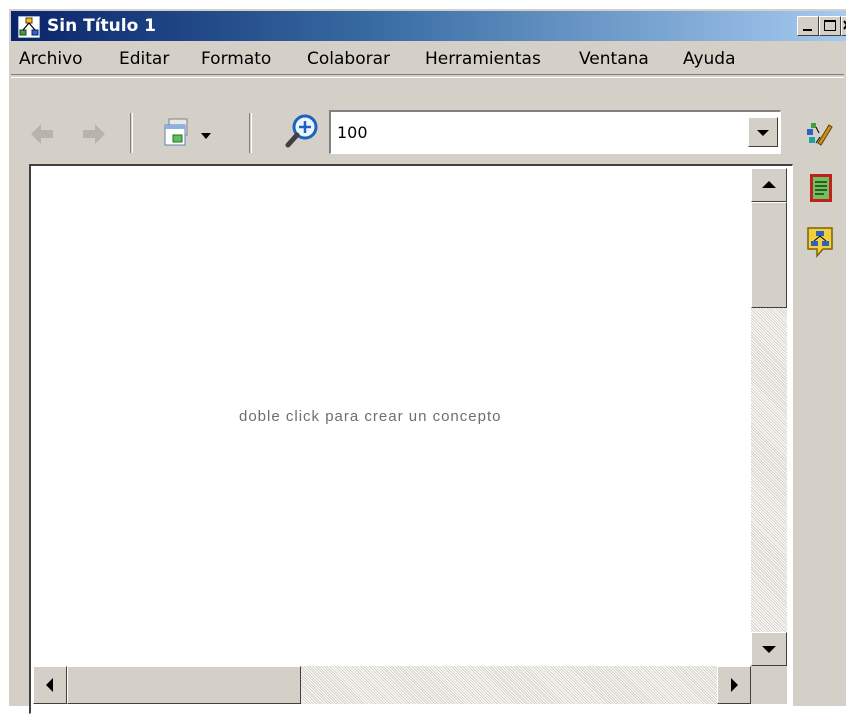 This screenshot has height=714, width=846. I want to click on scroll-right-button, so click(734, 685).